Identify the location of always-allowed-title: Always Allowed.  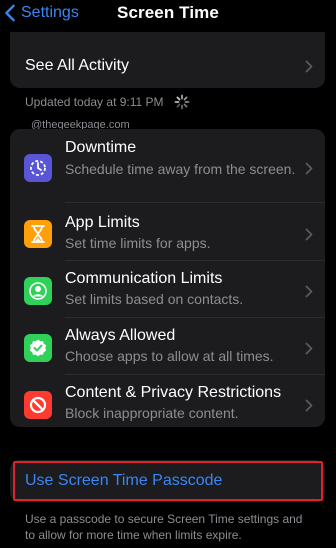
(120, 335).